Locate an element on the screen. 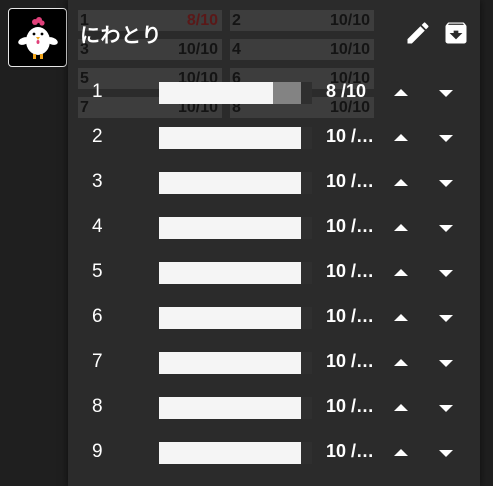 This screenshot has width=493, height=486. list-item: 1 8 /10 is located at coordinates (274, 92).